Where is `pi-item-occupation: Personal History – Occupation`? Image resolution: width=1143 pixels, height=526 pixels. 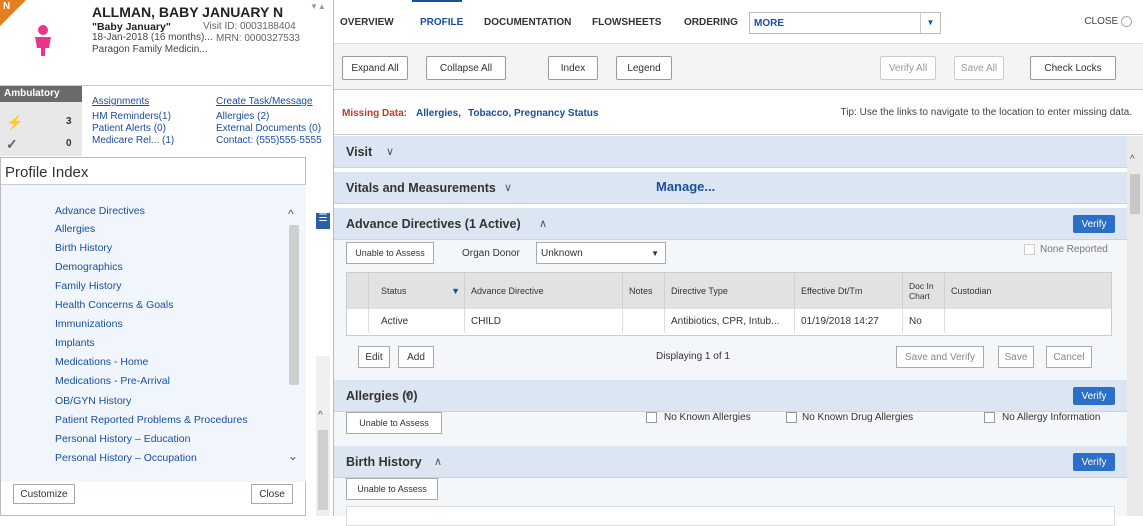 pi-item-occupation: Personal History – Occupation is located at coordinates (126, 458).